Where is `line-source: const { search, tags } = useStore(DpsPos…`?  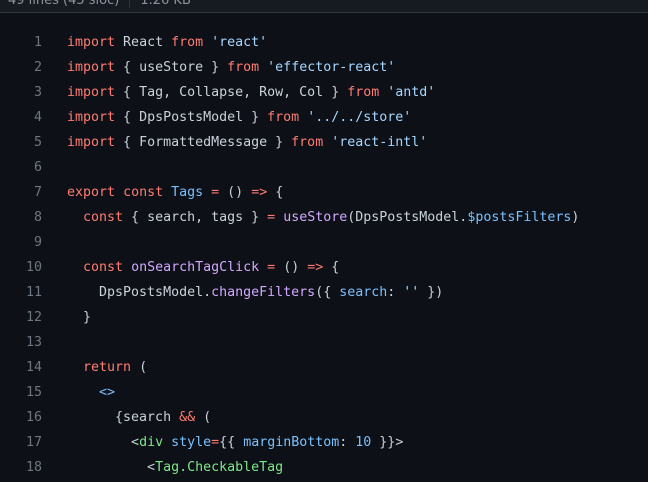 line-source: const { search, tags } = useStore(DpsPos… is located at coordinates (323, 217).